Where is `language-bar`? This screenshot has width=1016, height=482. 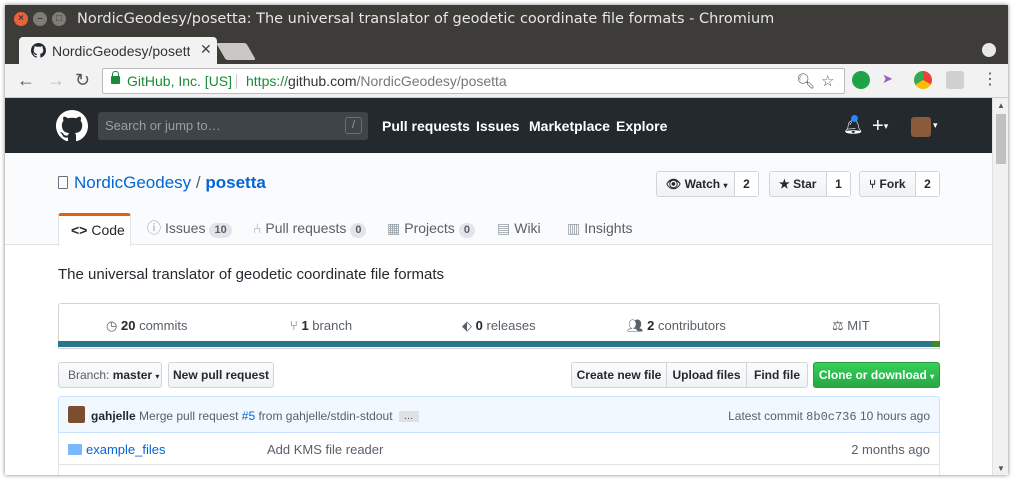 language-bar is located at coordinates (499, 344).